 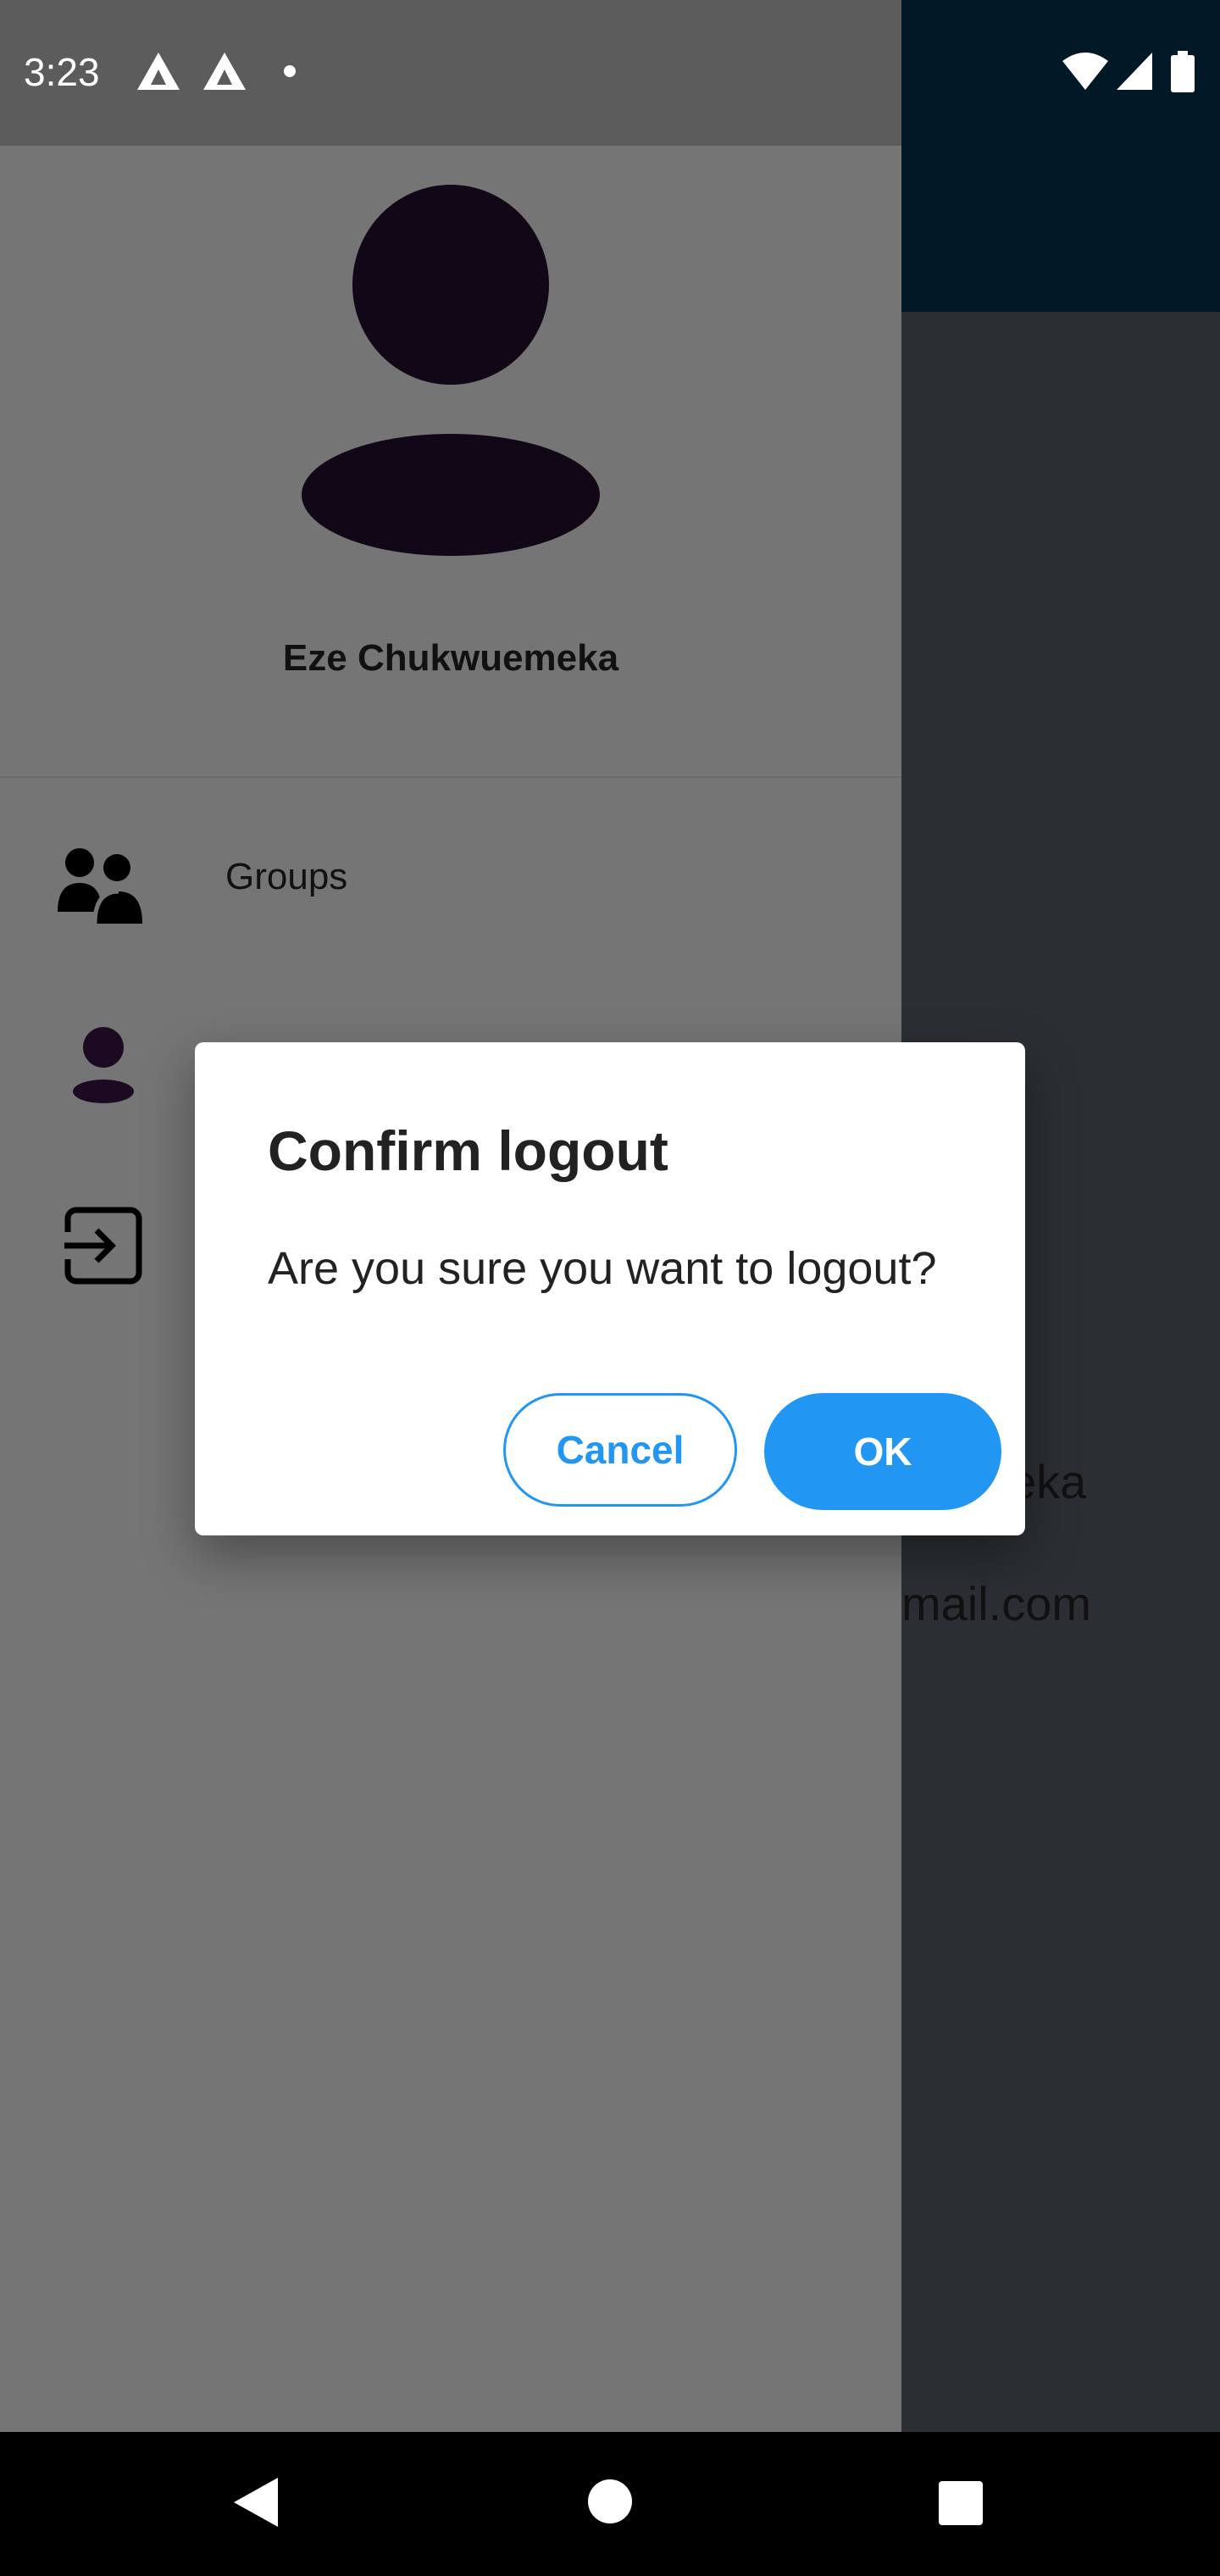 What do you see at coordinates (450, 777) in the screenshot?
I see `divider` at bounding box center [450, 777].